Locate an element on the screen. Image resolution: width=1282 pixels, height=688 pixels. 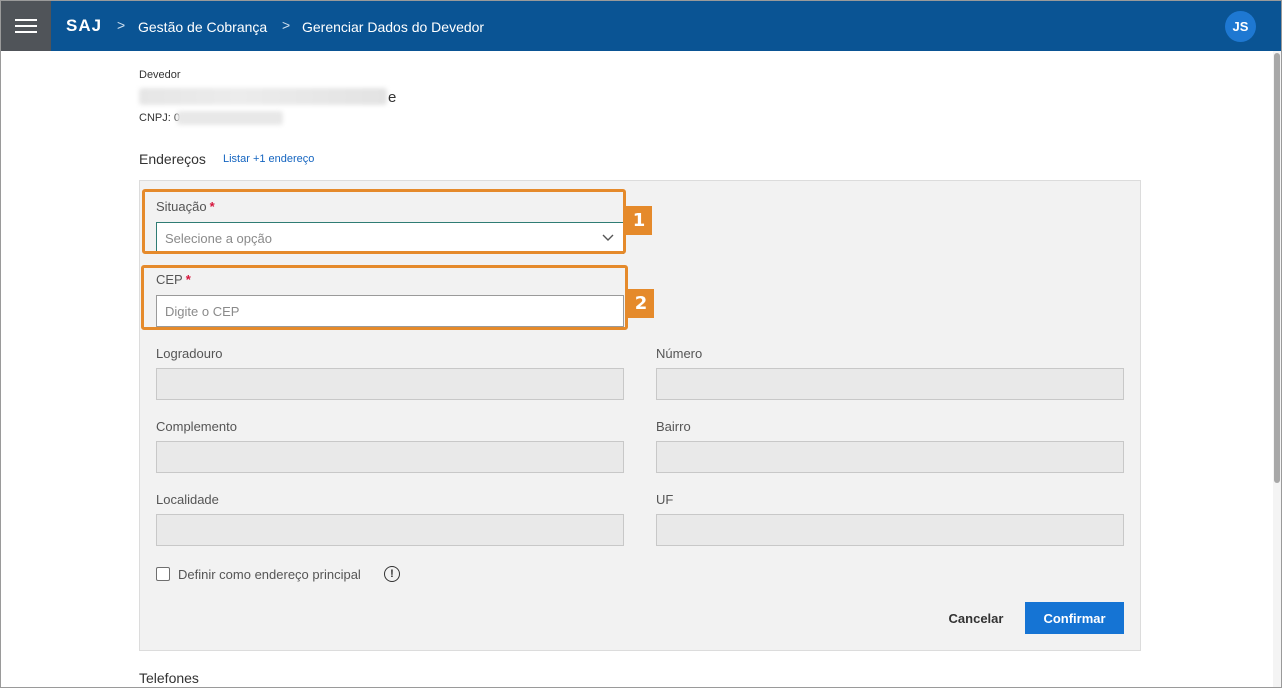
phones-title: Telefones is located at coordinates (169, 678).